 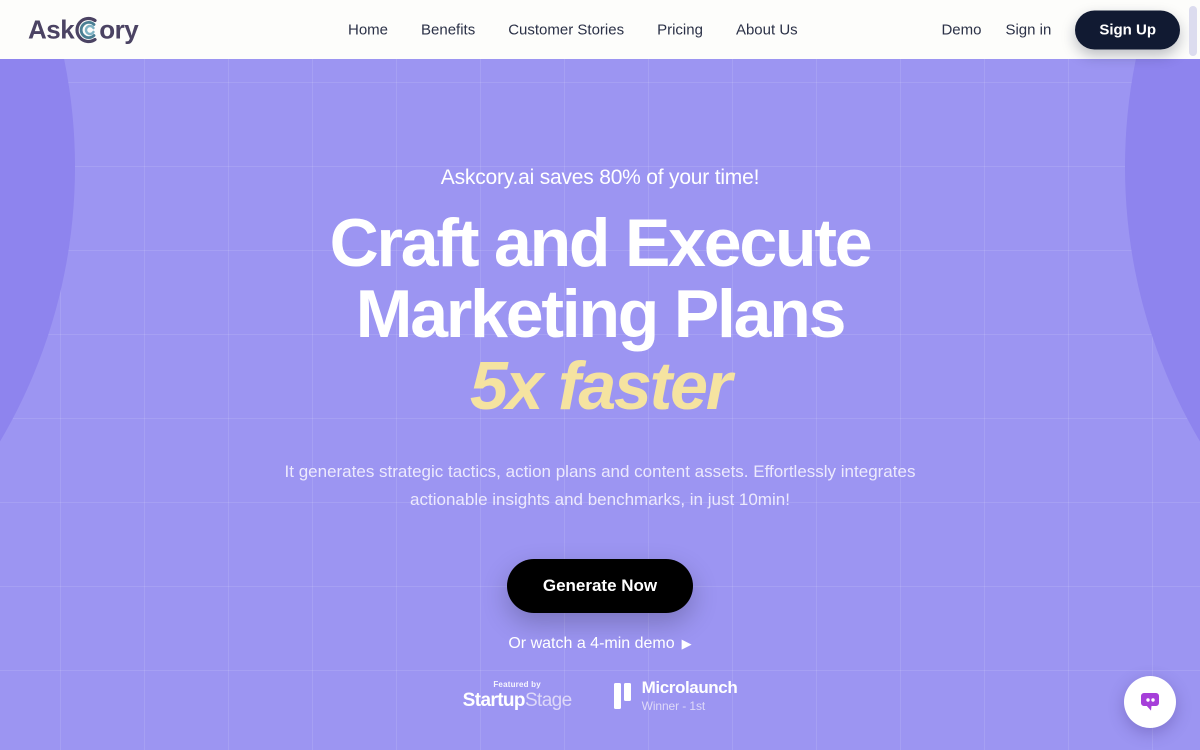 I want to click on badge-startupstage: Featured by StartupStage, so click(x=517, y=695).